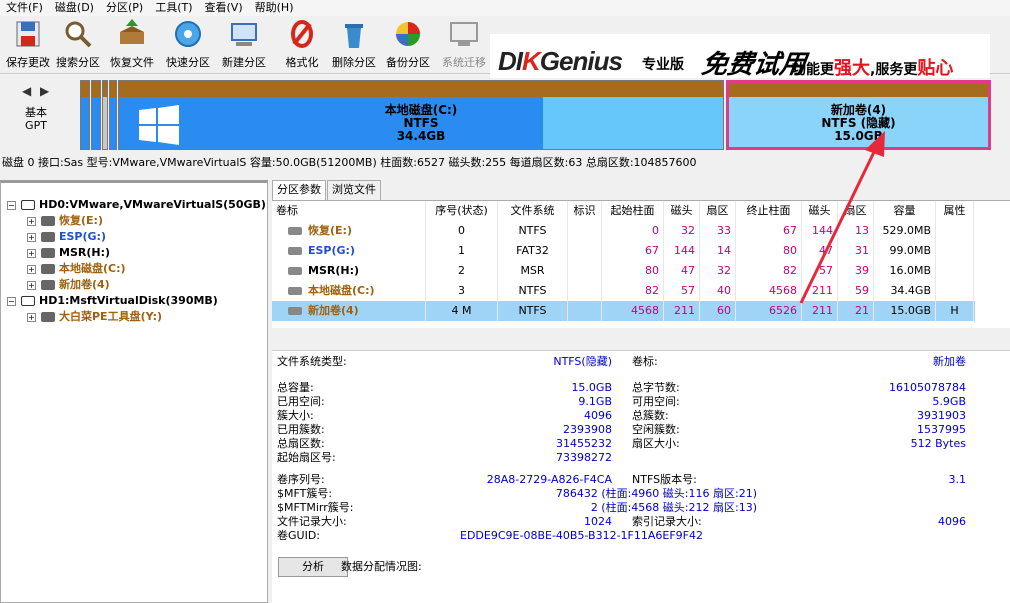 The image size is (1010, 603). Describe the element at coordinates (26, 91) in the screenshot. I see `prev-disk-arrow-icon: ◀` at that location.